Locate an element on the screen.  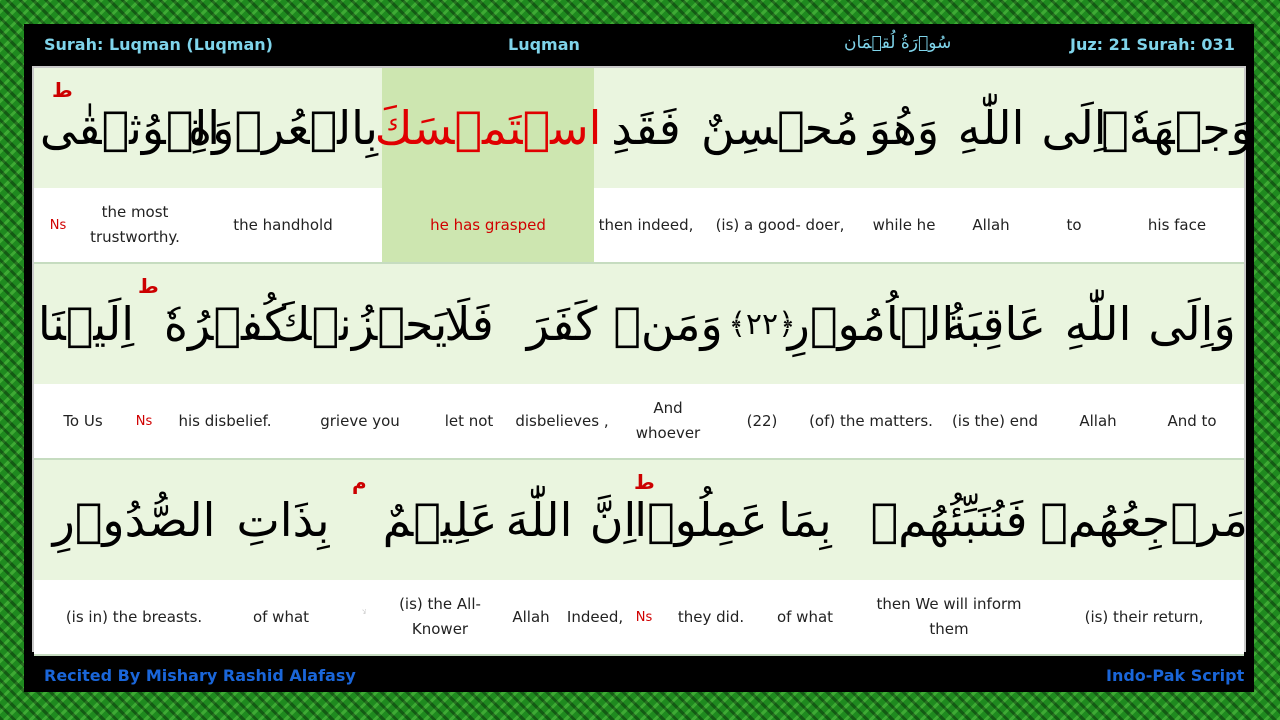
translation-word: grieve you is located at coordinates (360, 420).